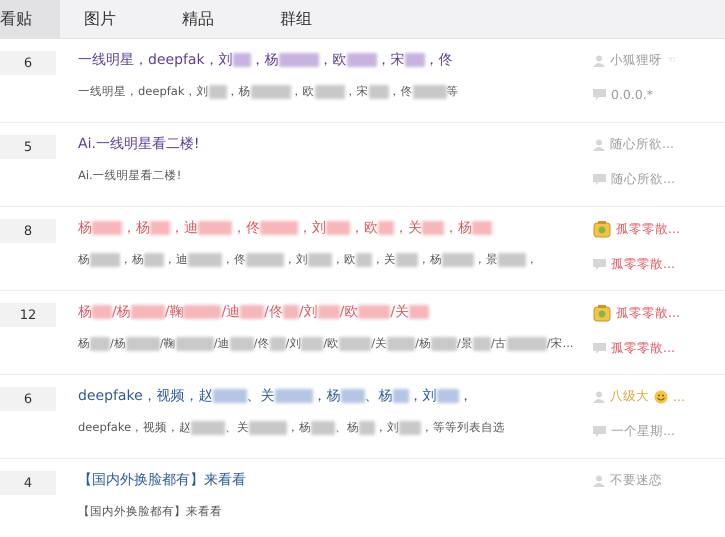  I want to click on thread-abstract: ，, so click(532, 259).